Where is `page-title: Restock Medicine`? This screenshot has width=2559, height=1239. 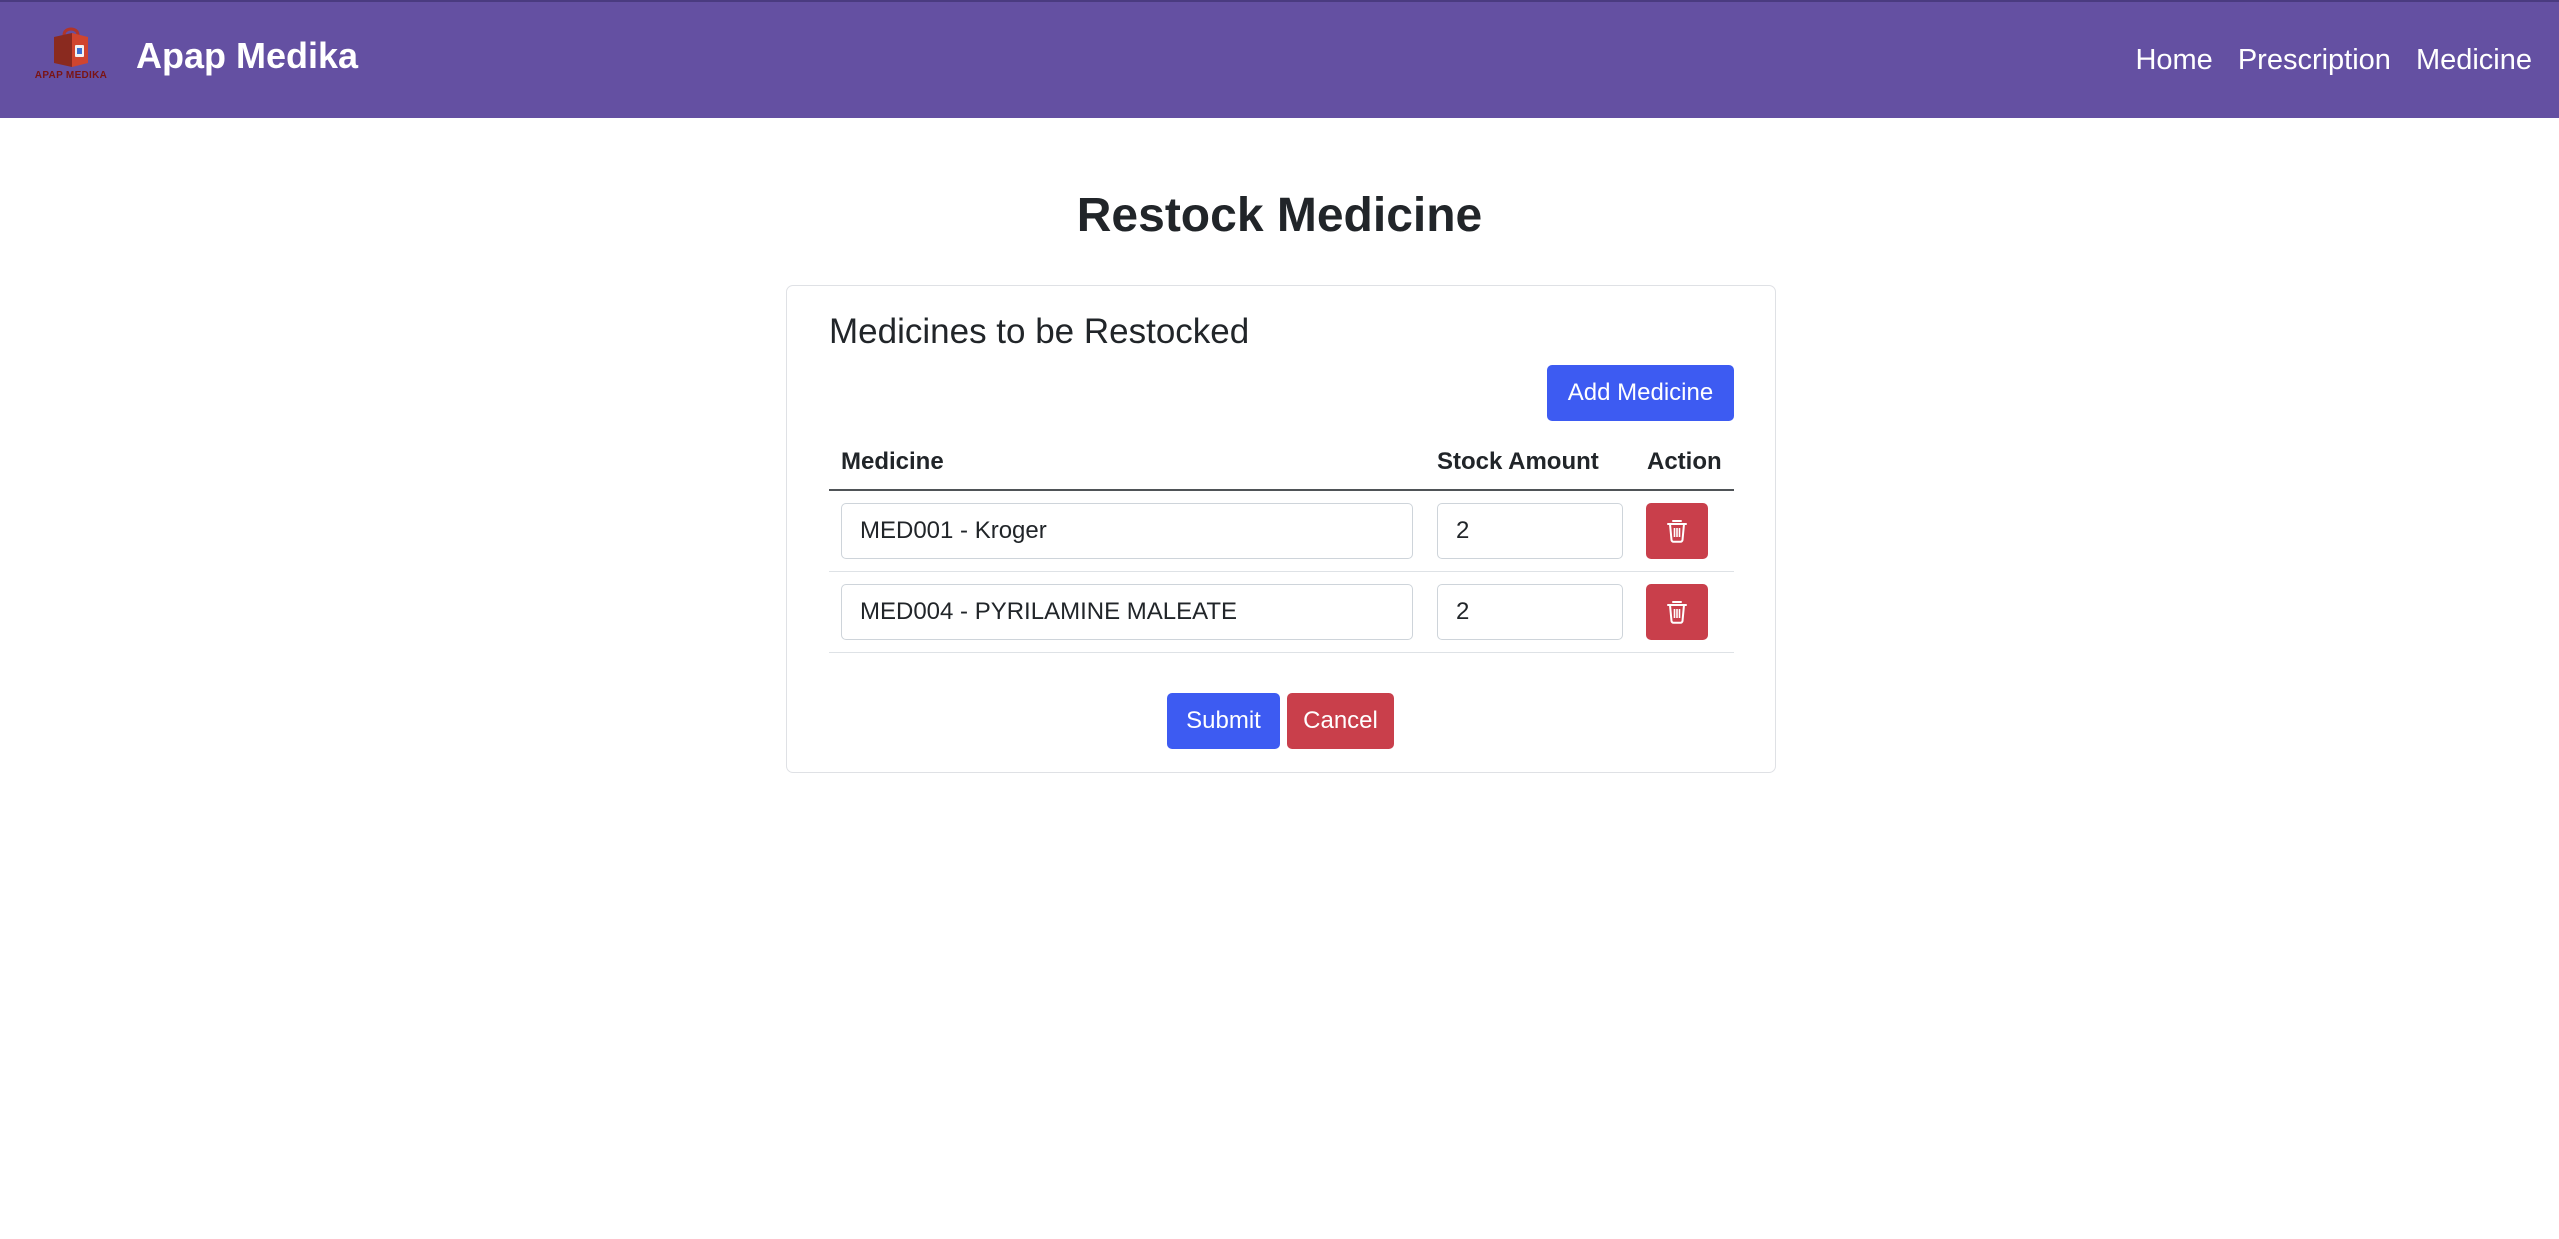
page-title: Restock Medicine is located at coordinates (1279, 215).